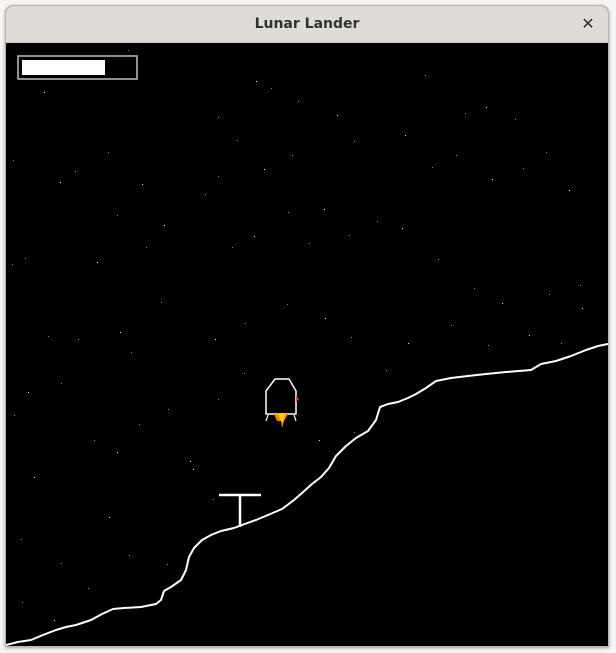 This screenshot has width=616, height=653. I want to click on lander-body, so click(281, 396).